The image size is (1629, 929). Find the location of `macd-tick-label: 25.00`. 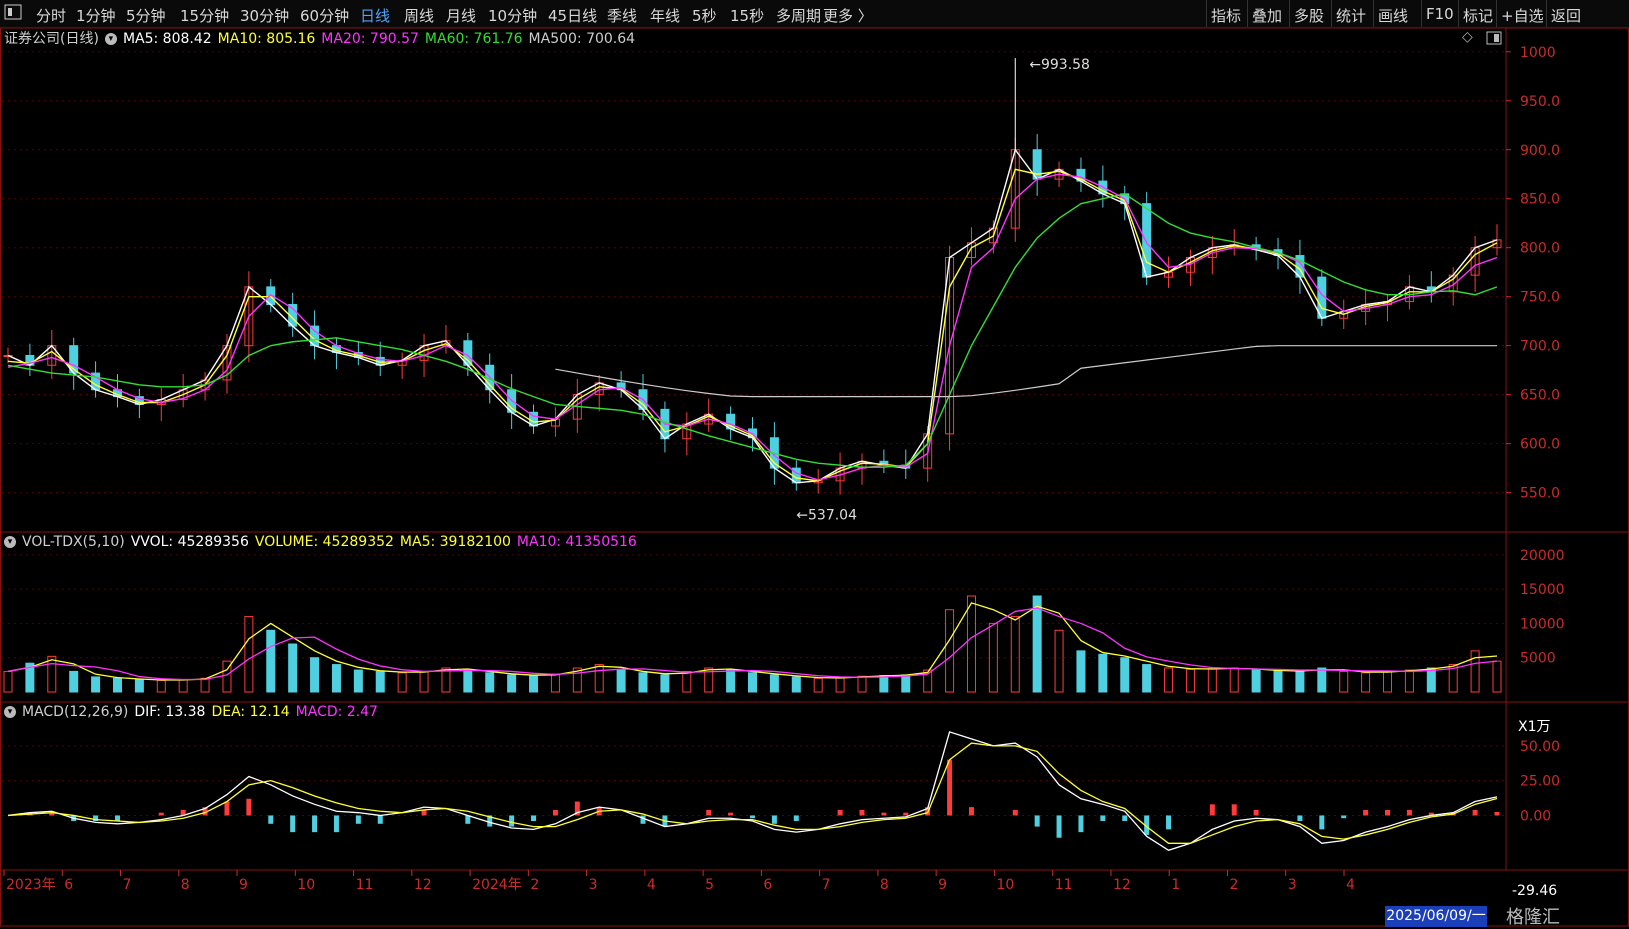

macd-tick-label: 25.00 is located at coordinates (1540, 782).